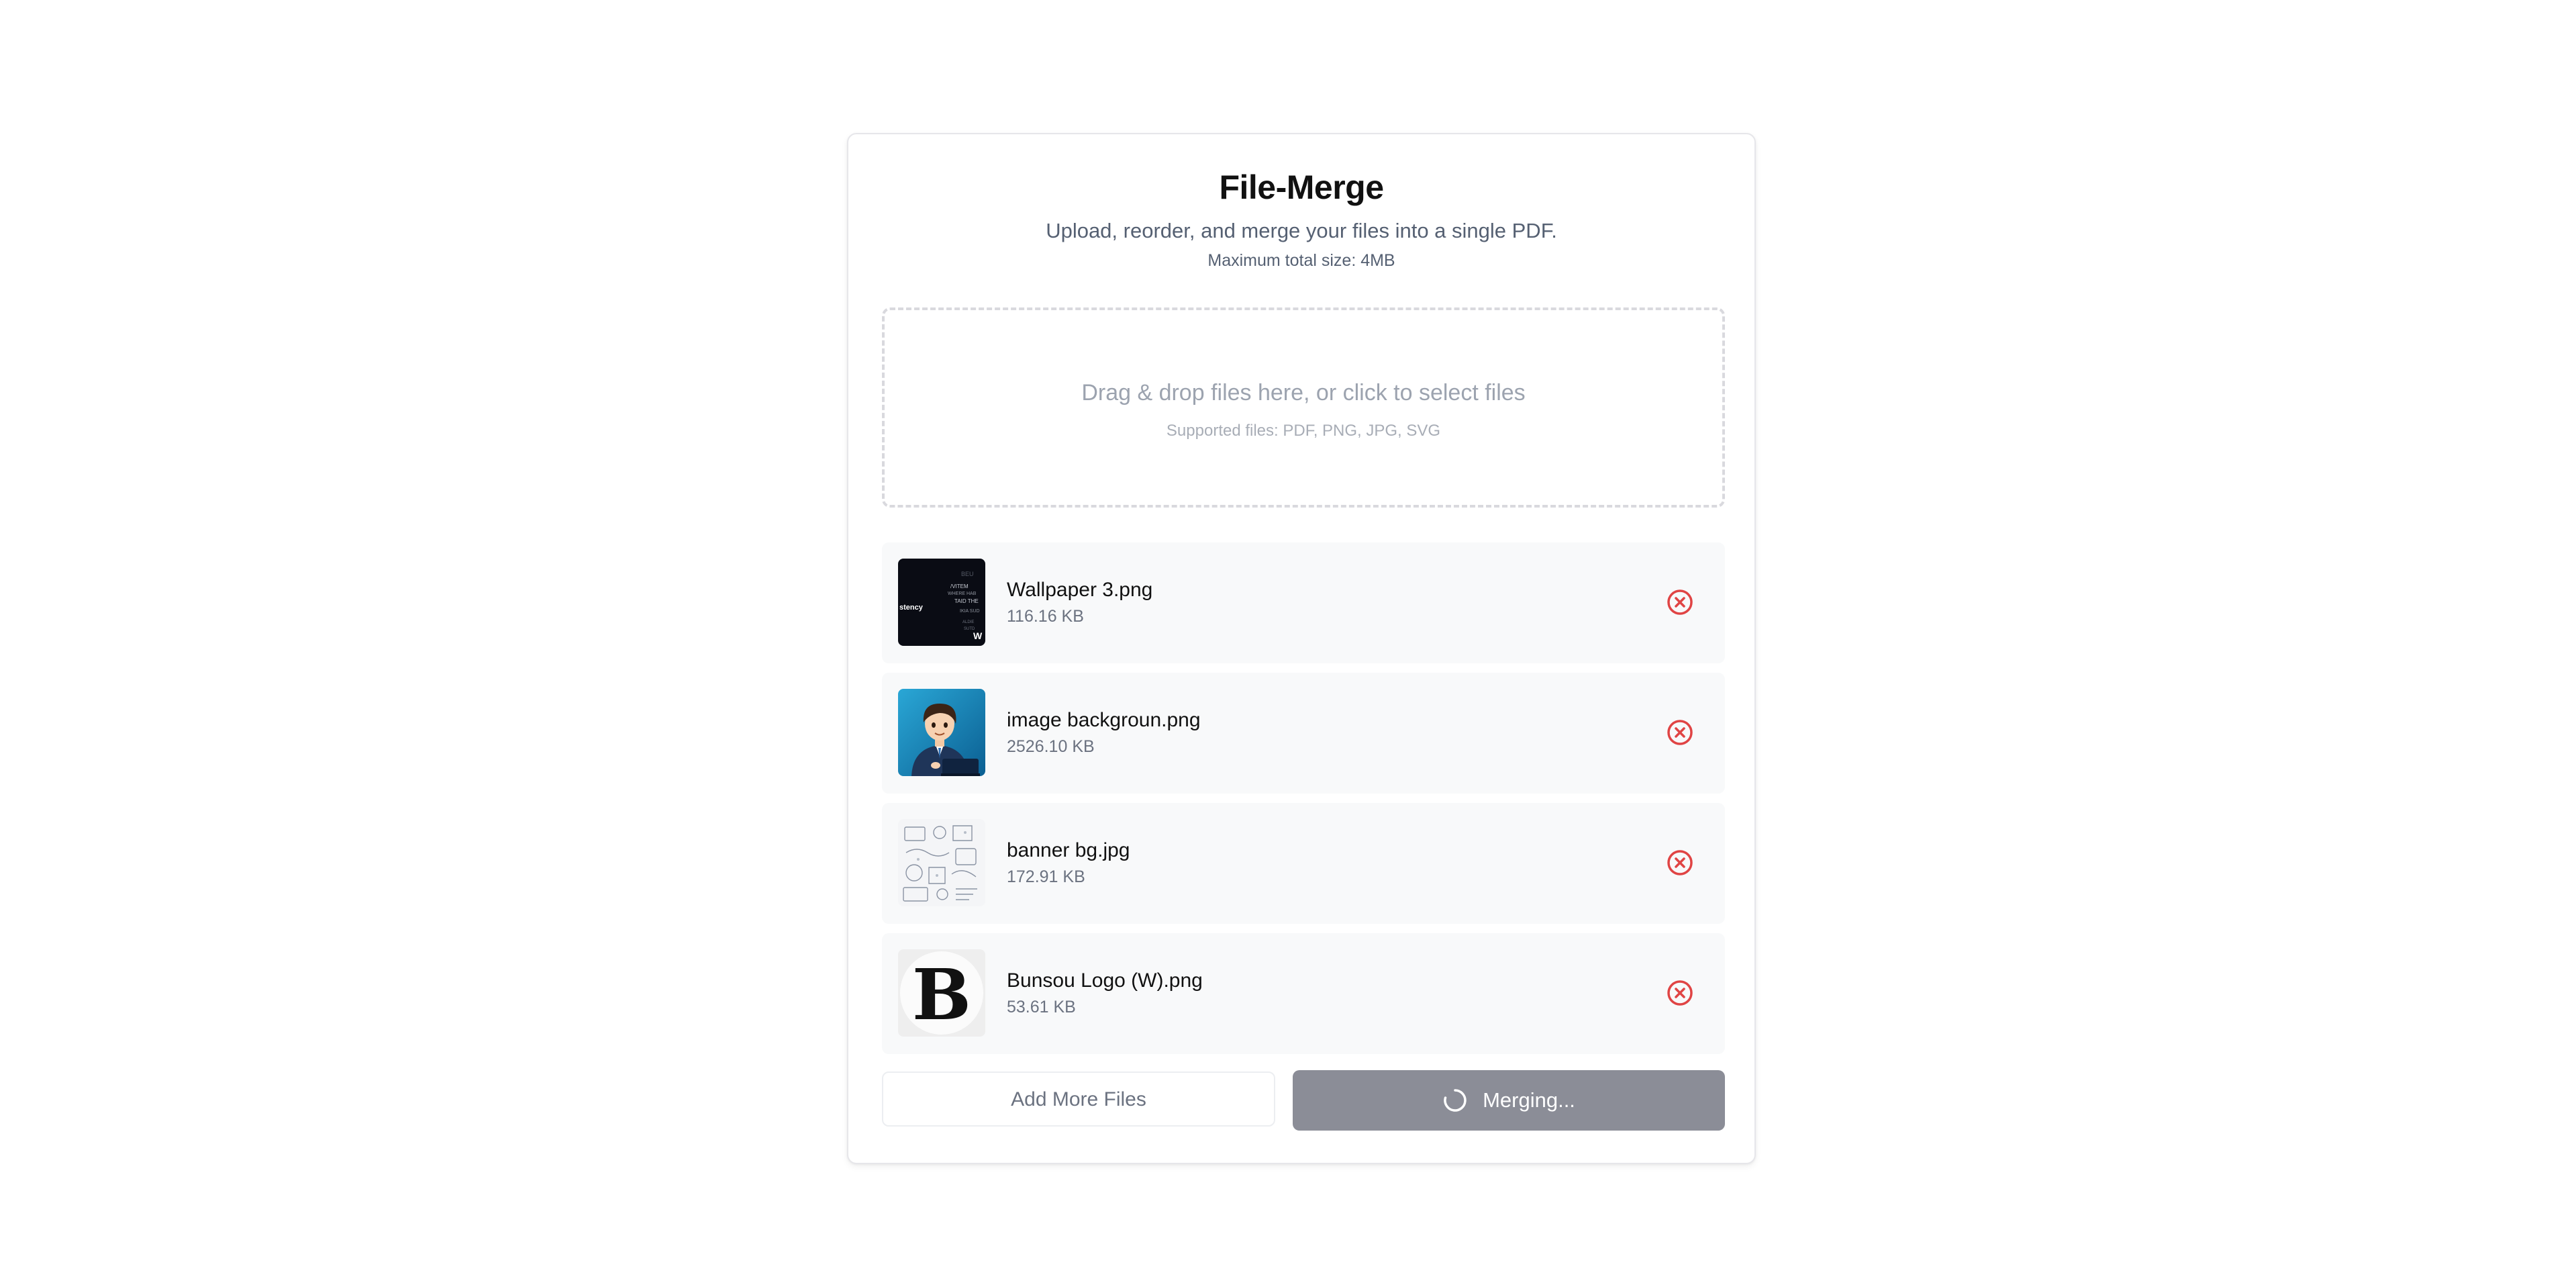 The height and width of the screenshot is (1285, 2576). I want to click on file-name: banner bg.jpg, so click(1068, 850).